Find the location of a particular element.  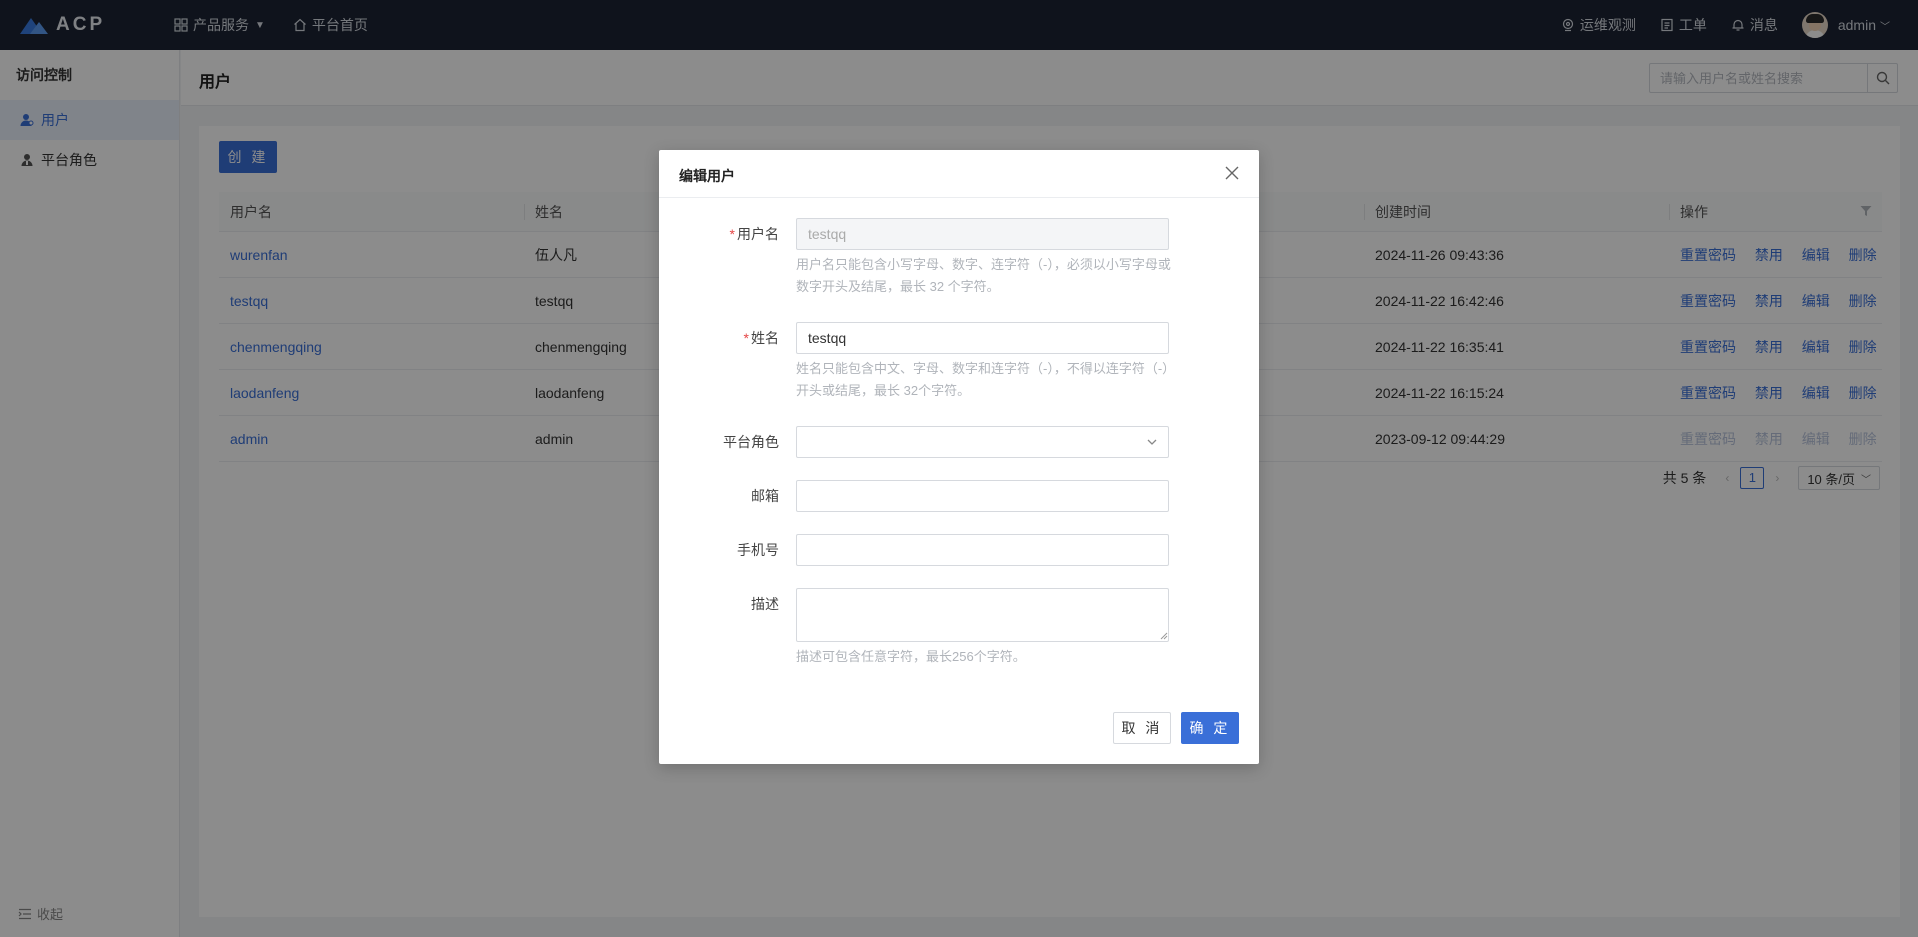

email-label: 邮箱 is located at coordinates (765, 496).